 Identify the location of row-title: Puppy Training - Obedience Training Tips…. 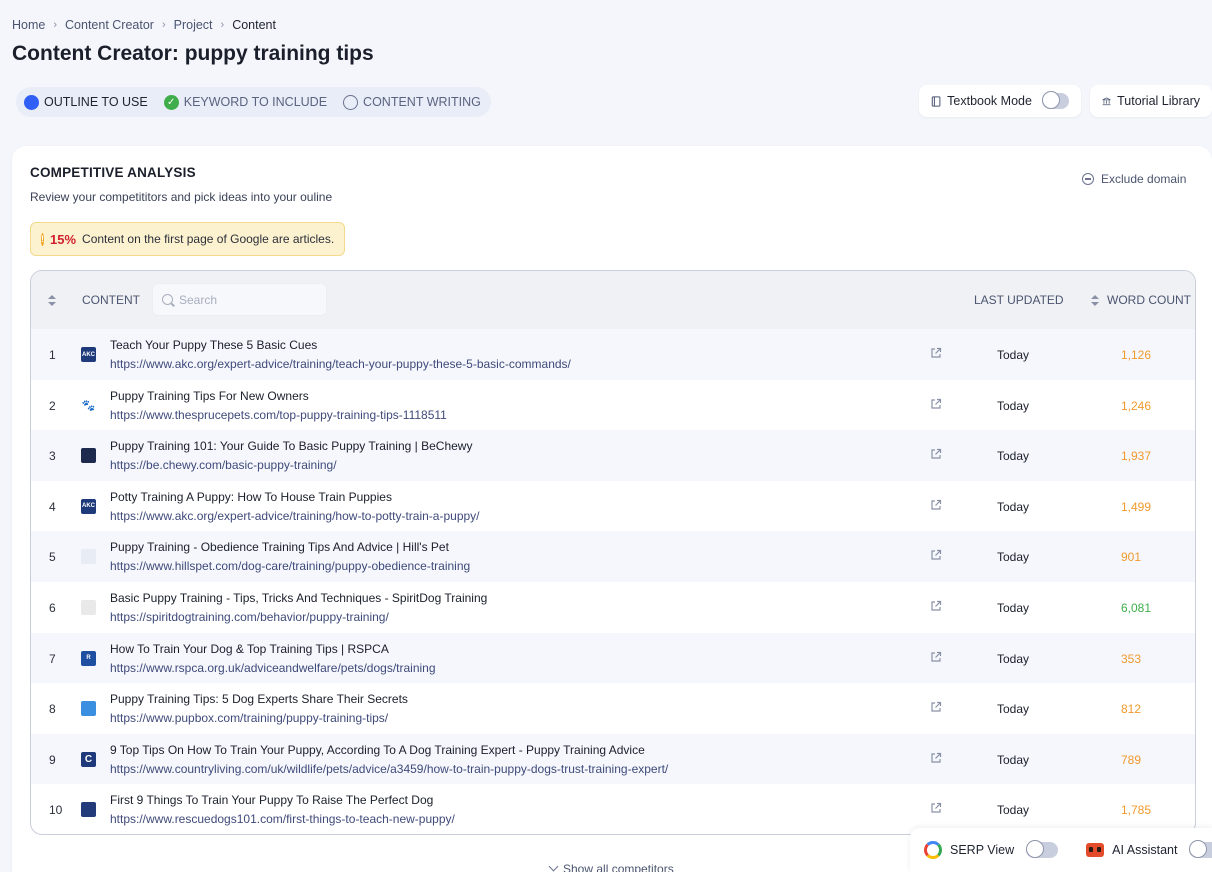
(279, 547).